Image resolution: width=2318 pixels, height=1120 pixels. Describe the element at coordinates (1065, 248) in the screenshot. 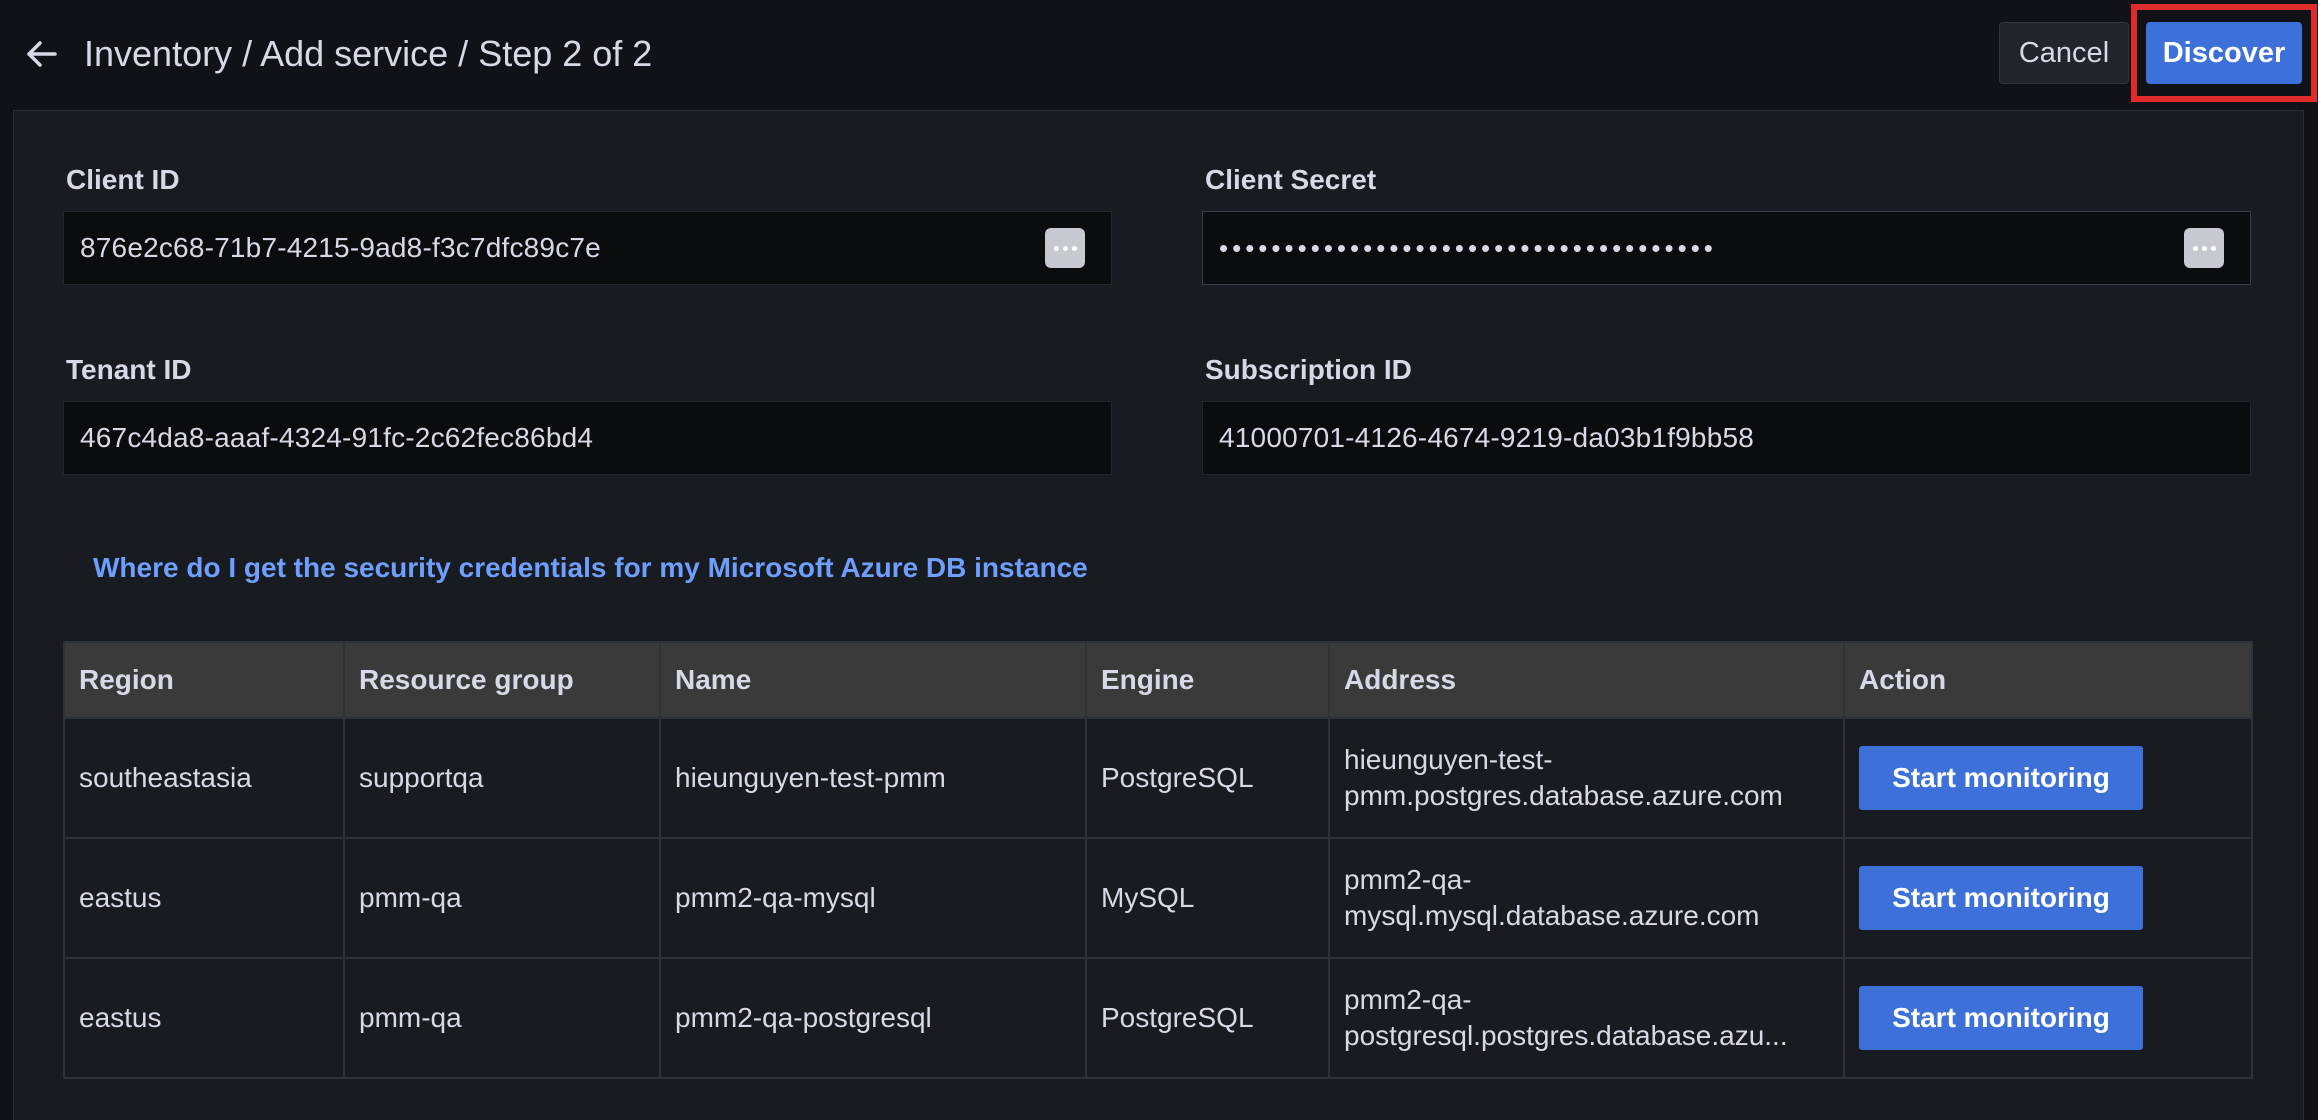

I see `client-id-visibility-toggle` at that location.